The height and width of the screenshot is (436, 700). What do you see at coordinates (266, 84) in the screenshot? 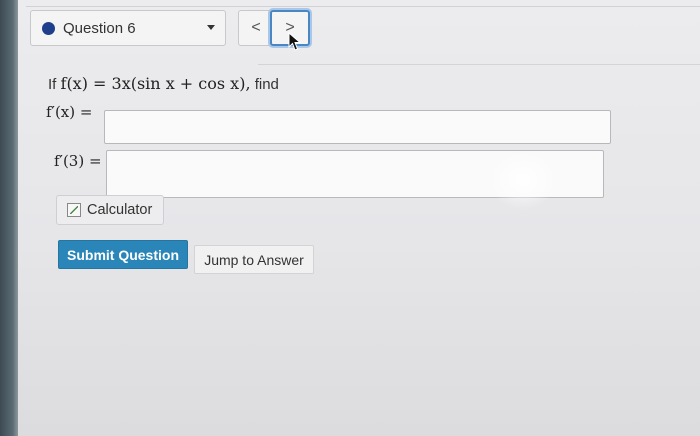
I see `prompt-suffix: find` at bounding box center [266, 84].